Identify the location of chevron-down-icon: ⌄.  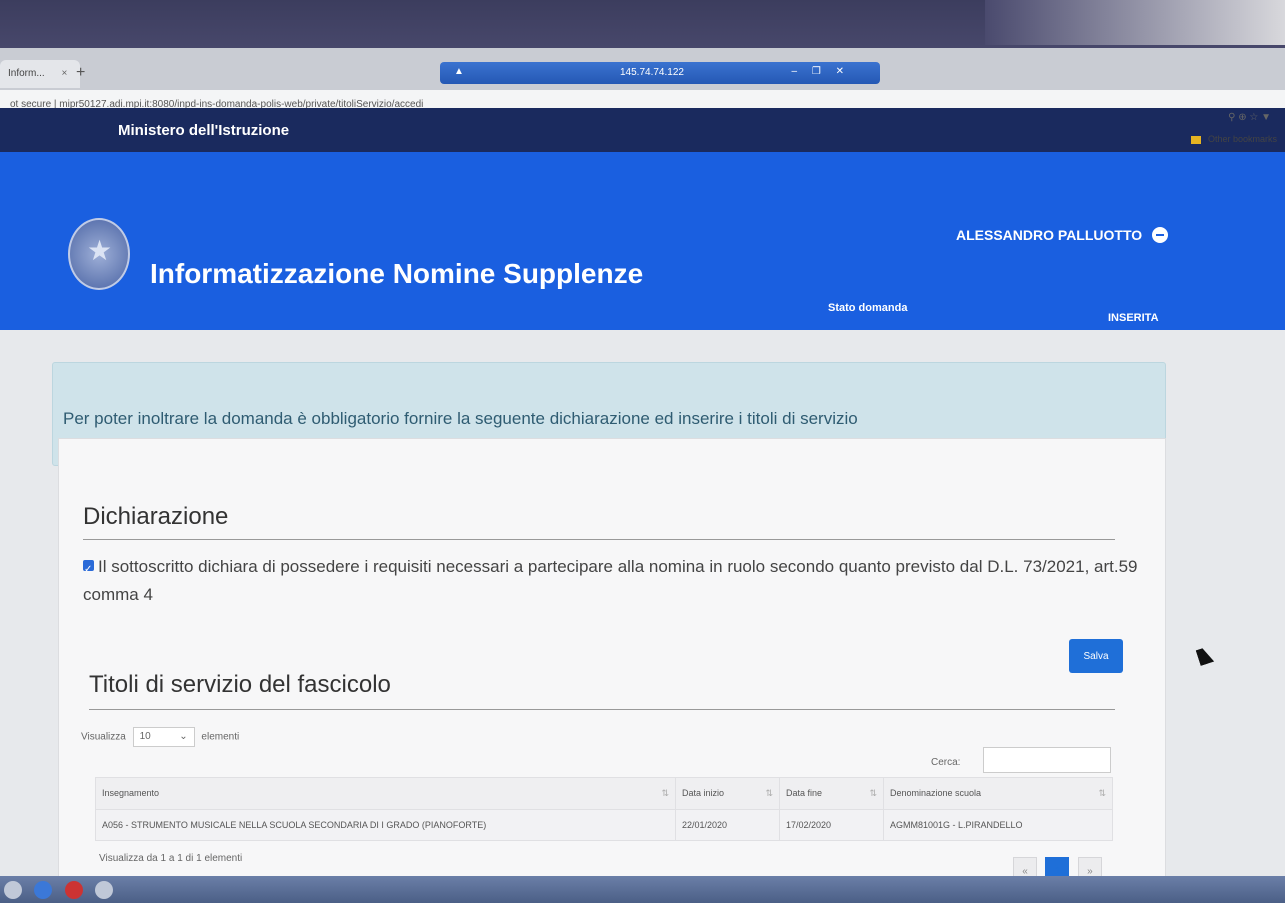
(183, 736).